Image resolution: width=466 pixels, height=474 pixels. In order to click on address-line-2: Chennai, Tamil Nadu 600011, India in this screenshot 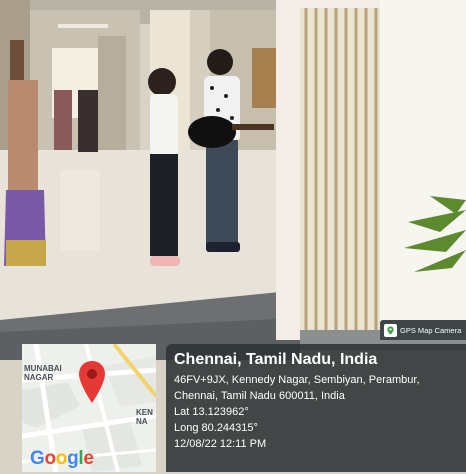, I will do `click(259, 396)`.